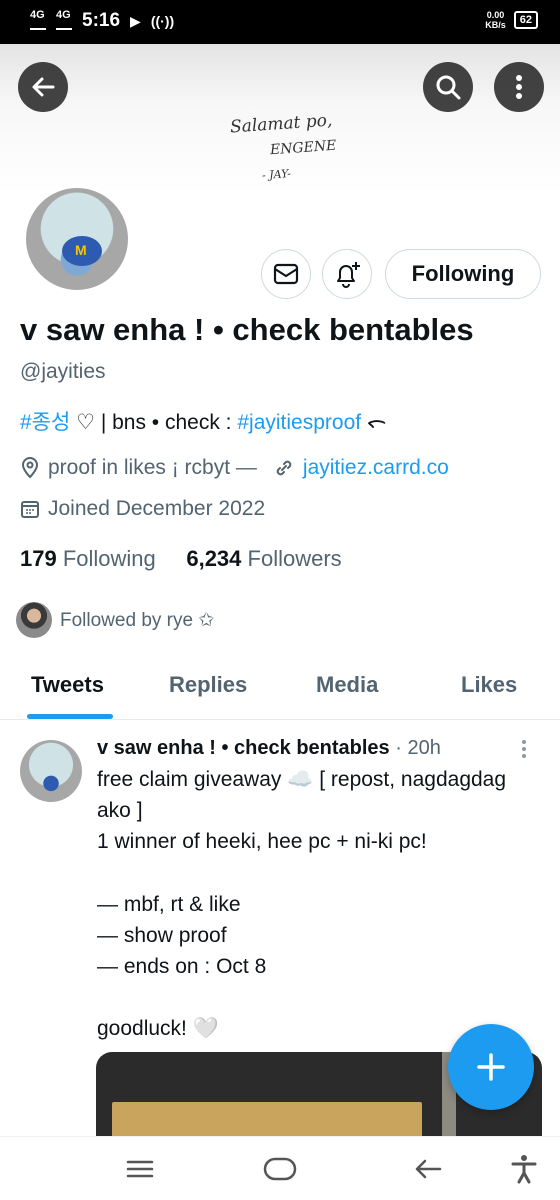 The height and width of the screenshot is (1200, 560). I want to click on tweet-time: · 20h, so click(418, 748).